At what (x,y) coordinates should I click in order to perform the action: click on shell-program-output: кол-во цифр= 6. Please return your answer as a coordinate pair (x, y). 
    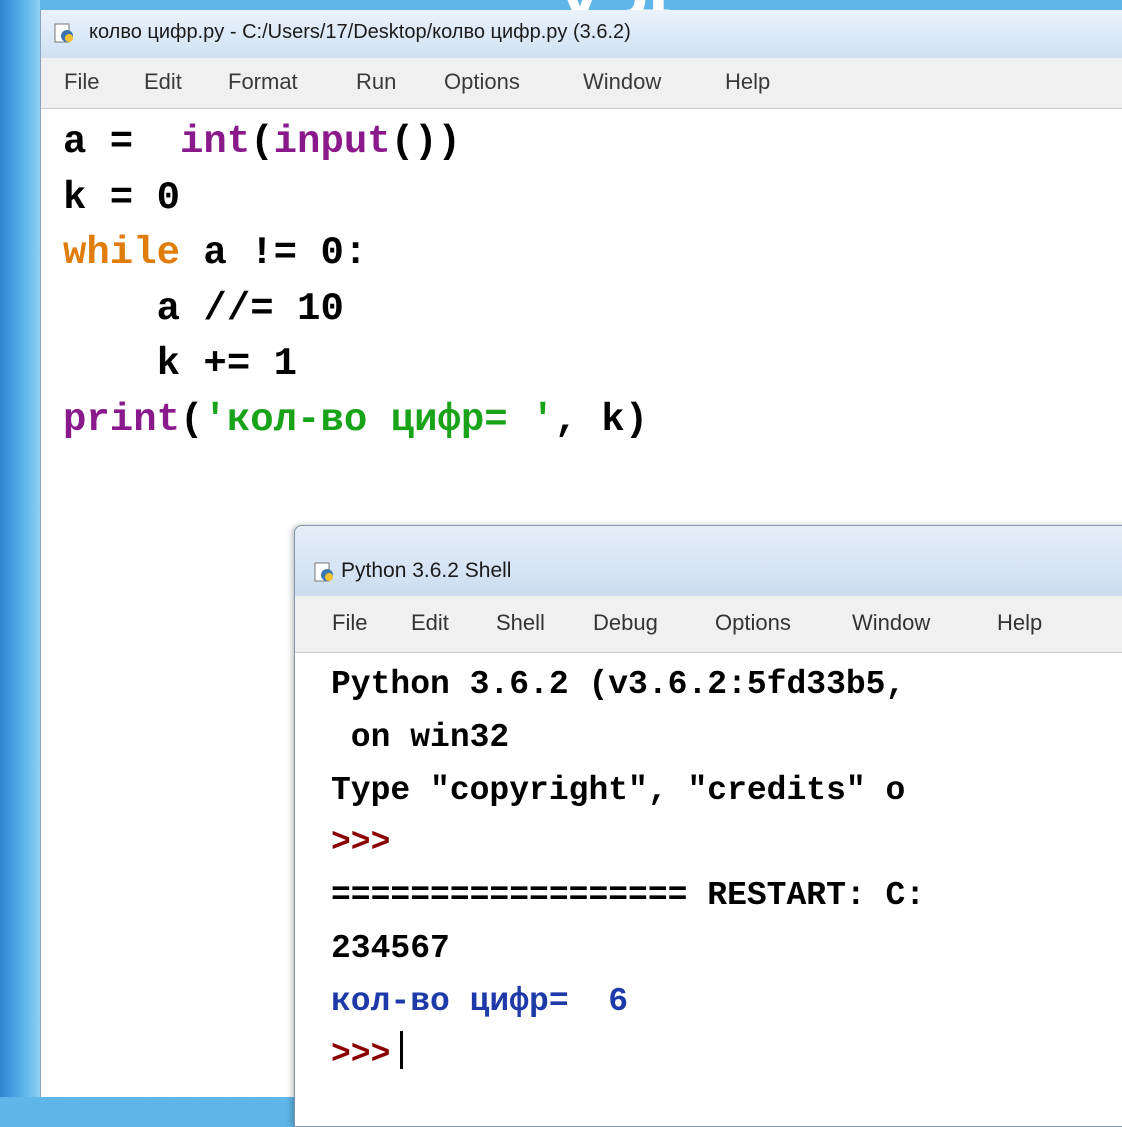
    Looking at the image, I should click on (480, 1001).